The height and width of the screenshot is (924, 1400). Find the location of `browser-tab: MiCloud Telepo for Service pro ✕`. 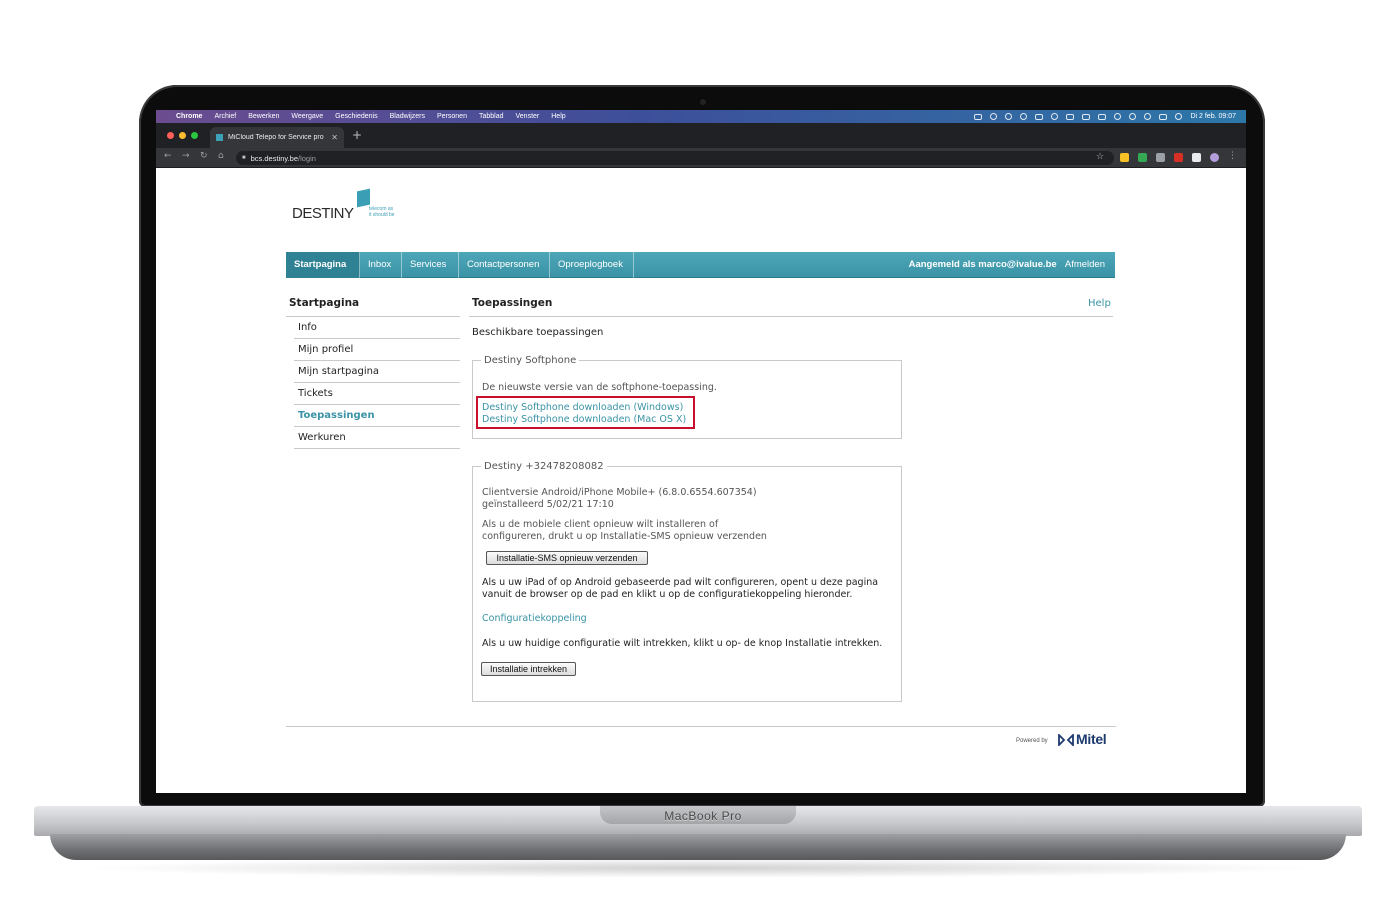

browser-tab: MiCloud Telepo for Service pro ✕ is located at coordinates (277, 137).